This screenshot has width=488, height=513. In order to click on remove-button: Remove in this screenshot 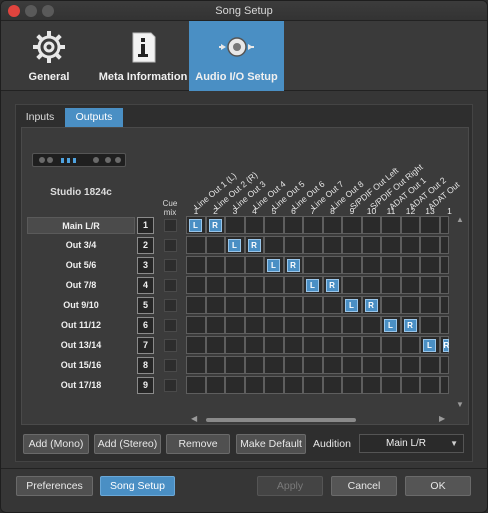, I will do `click(198, 444)`.